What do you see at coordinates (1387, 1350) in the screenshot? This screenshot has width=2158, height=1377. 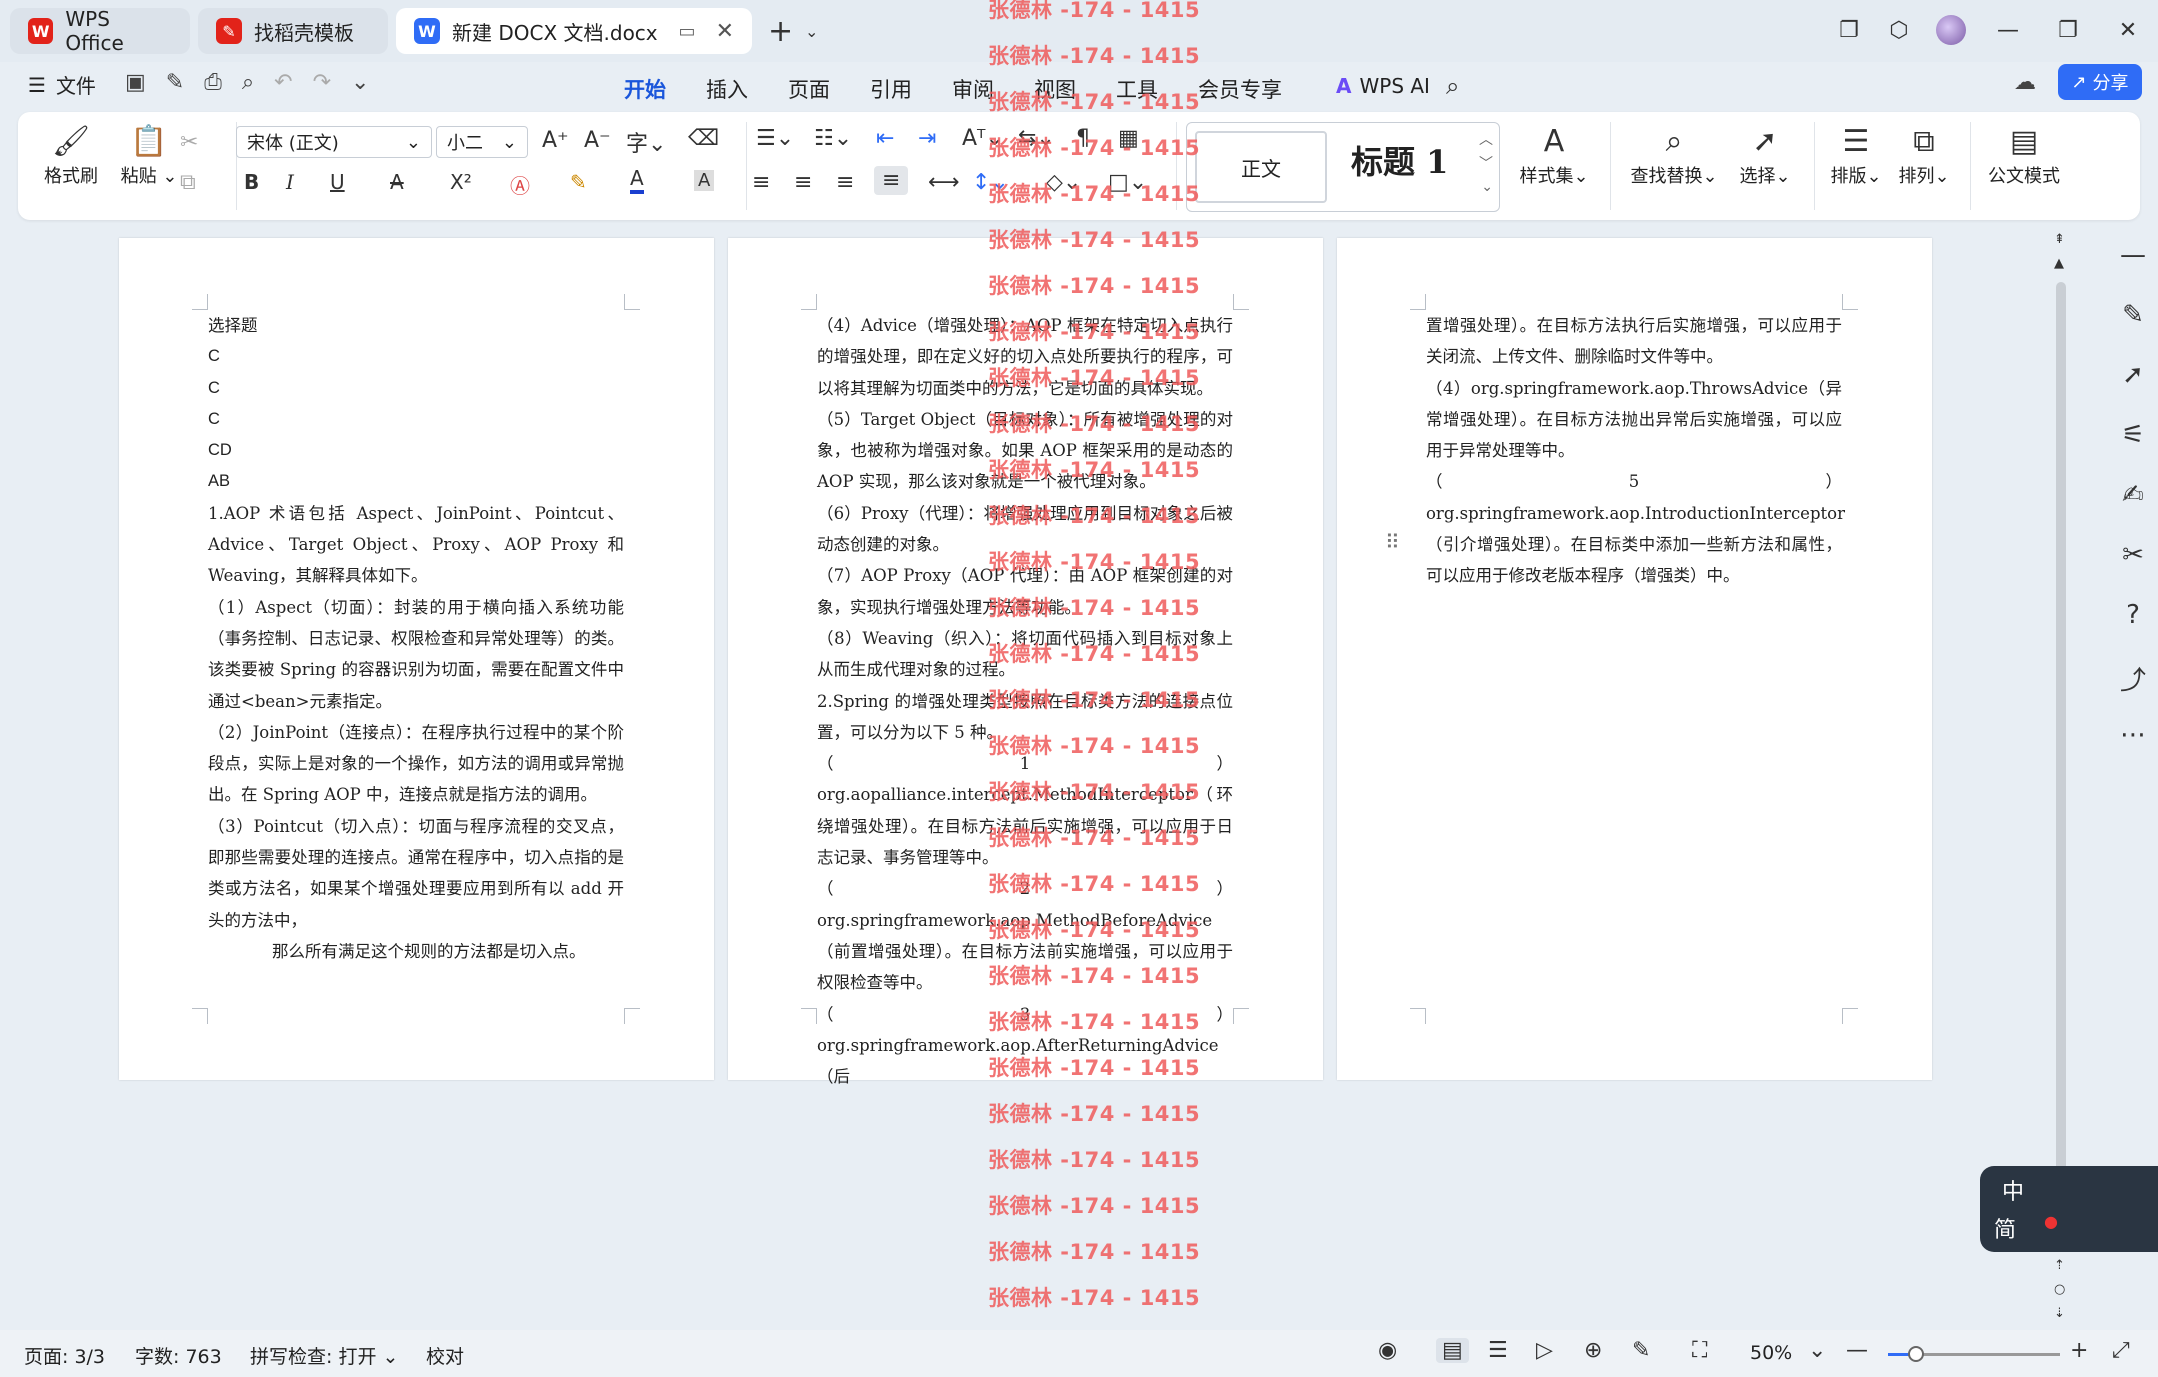 I see `eye-icon: ◉` at bounding box center [1387, 1350].